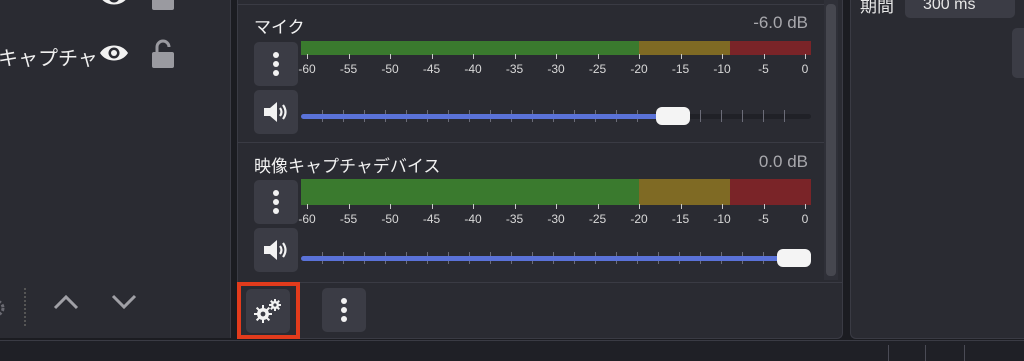 The image size is (1024, 361). I want to click on lock-icon, so click(163, 6).